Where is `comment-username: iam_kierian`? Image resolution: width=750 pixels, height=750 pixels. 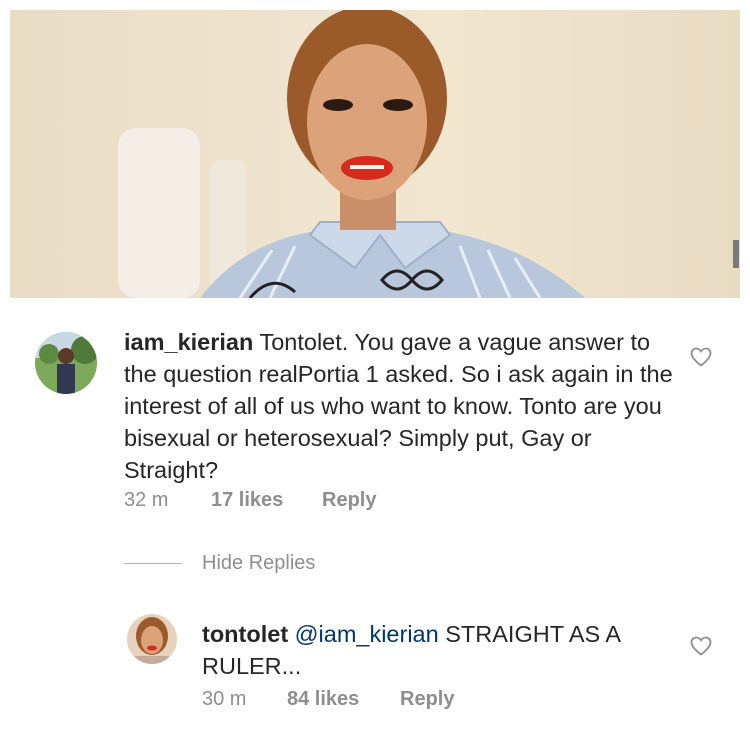
comment-username: iam_kierian is located at coordinates (188, 342).